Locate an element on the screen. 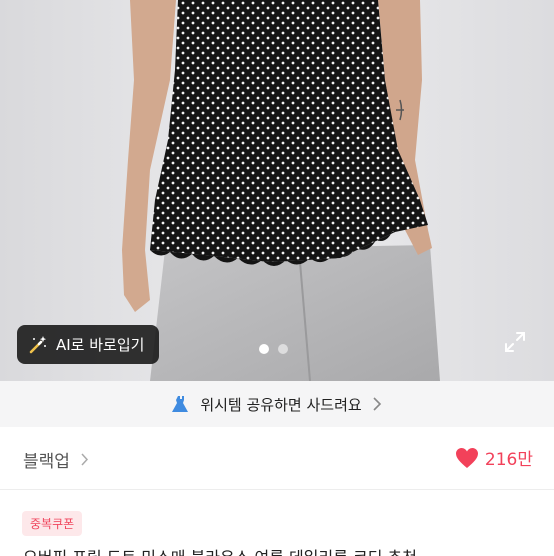 The width and height of the screenshot is (554, 556). heart-icon is located at coordinates (466, 457).